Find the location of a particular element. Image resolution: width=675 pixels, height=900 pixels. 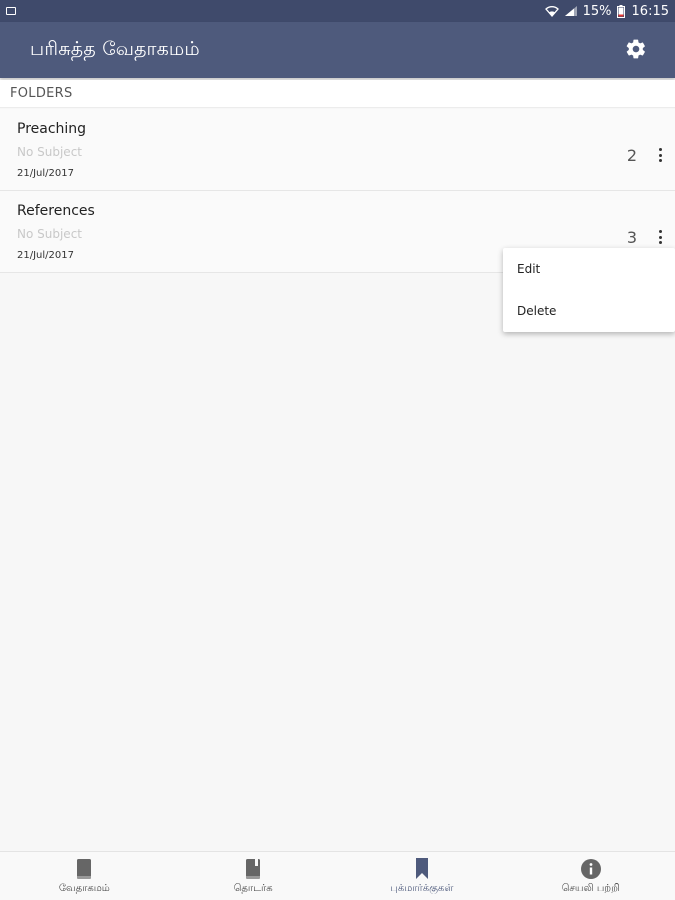

clock: 16:15 is located at coordinates (650, 11).